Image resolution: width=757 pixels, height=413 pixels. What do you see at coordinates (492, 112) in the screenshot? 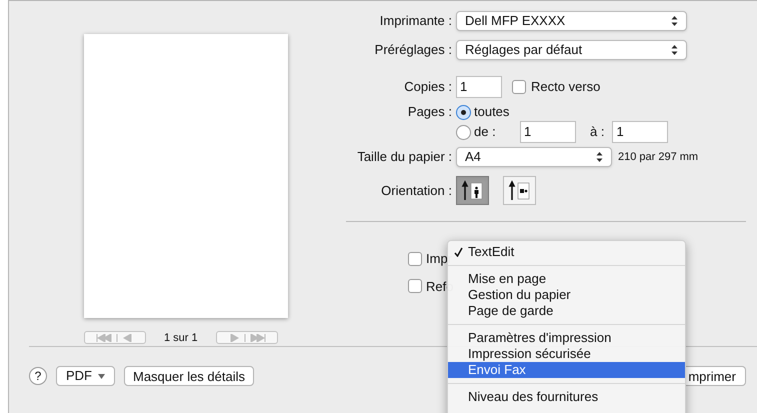
I see `radio-label: toutes` at bounding box center [492, 112].